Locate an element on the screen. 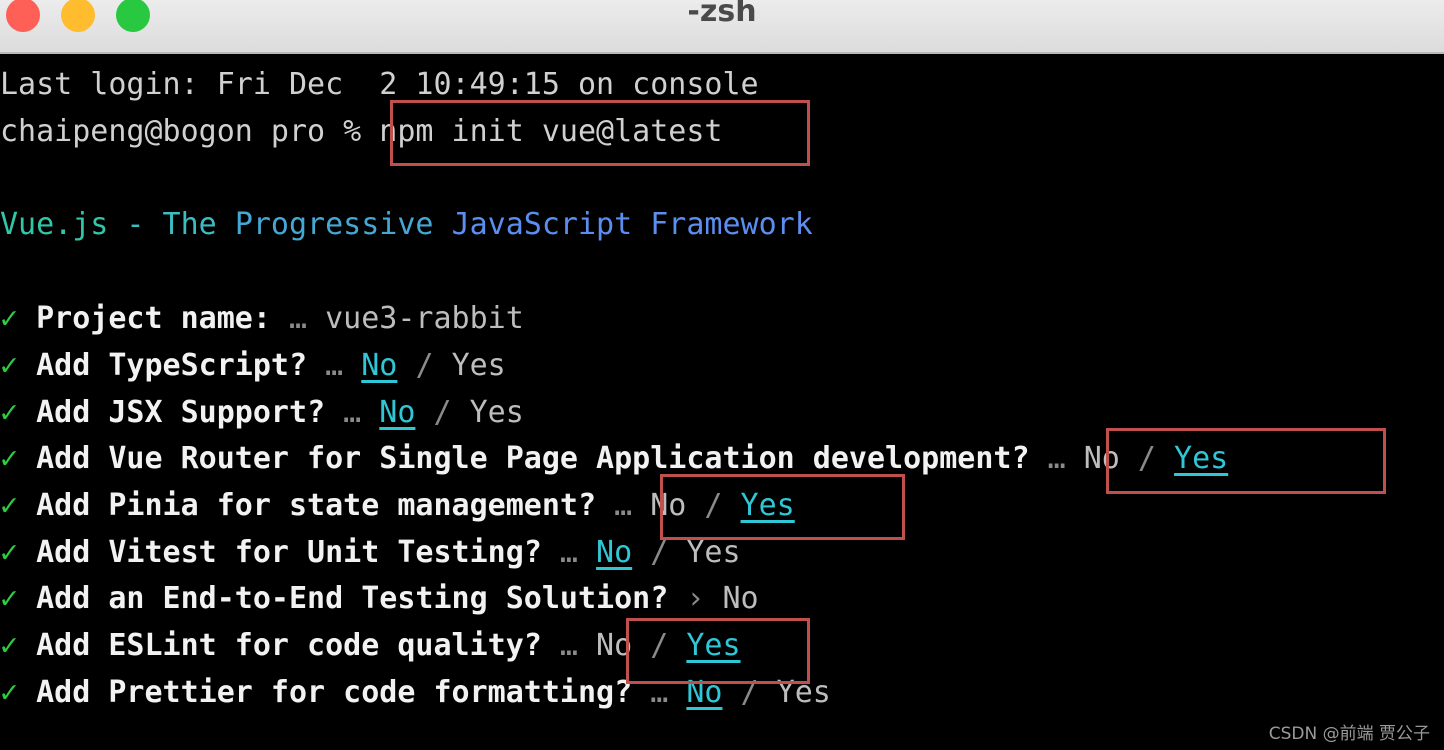  question-label: Project name: is located at coordinates (153, 318).